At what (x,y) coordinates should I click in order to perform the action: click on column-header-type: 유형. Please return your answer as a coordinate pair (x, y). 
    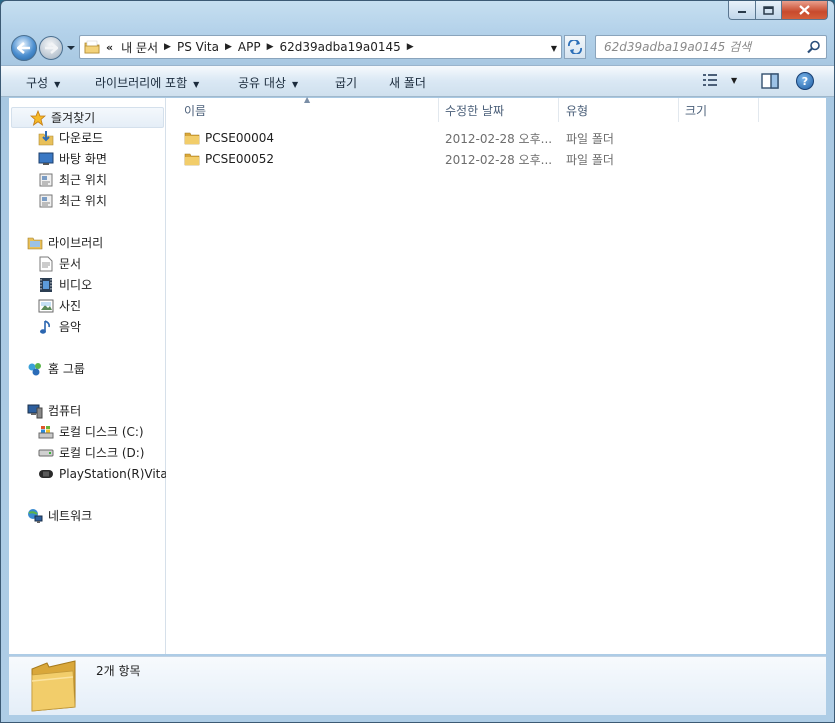
    Looking at the image, I should click on (577, 110).